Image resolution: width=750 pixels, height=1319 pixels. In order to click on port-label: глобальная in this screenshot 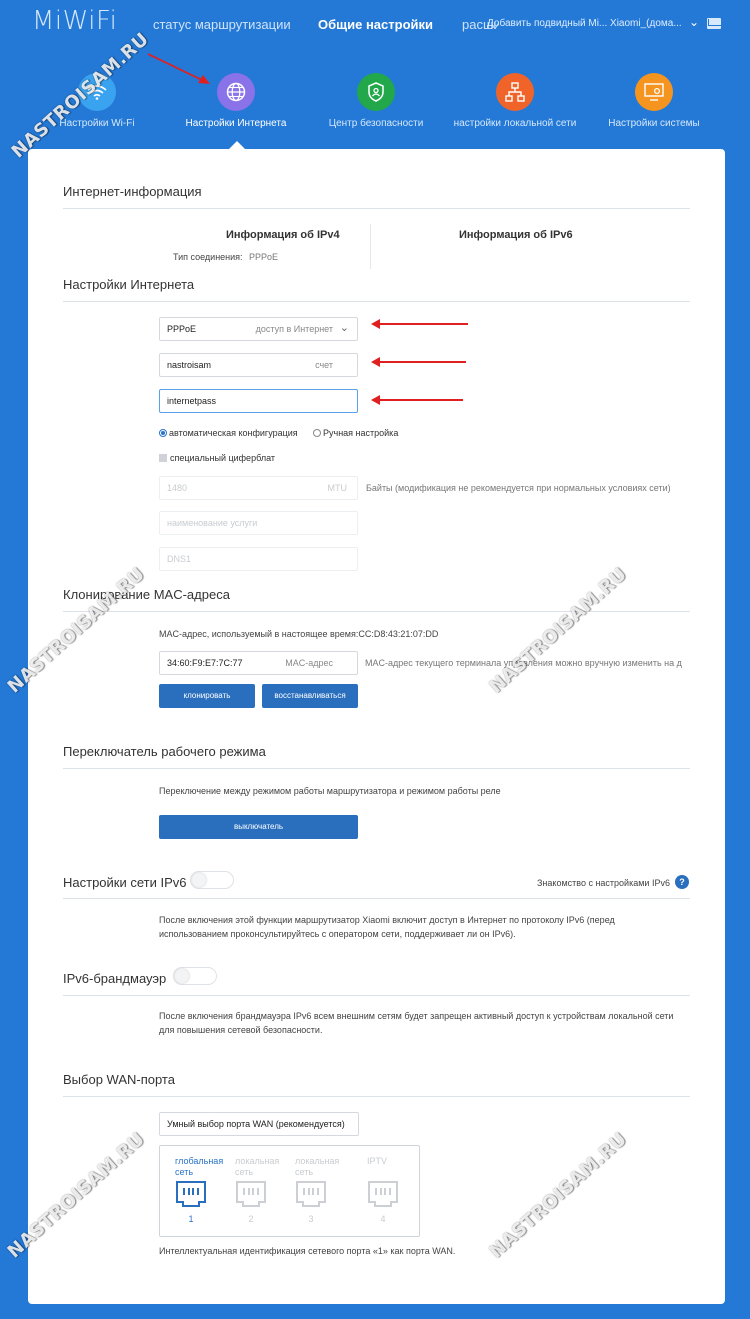, I will do `click(199, 1161)`.